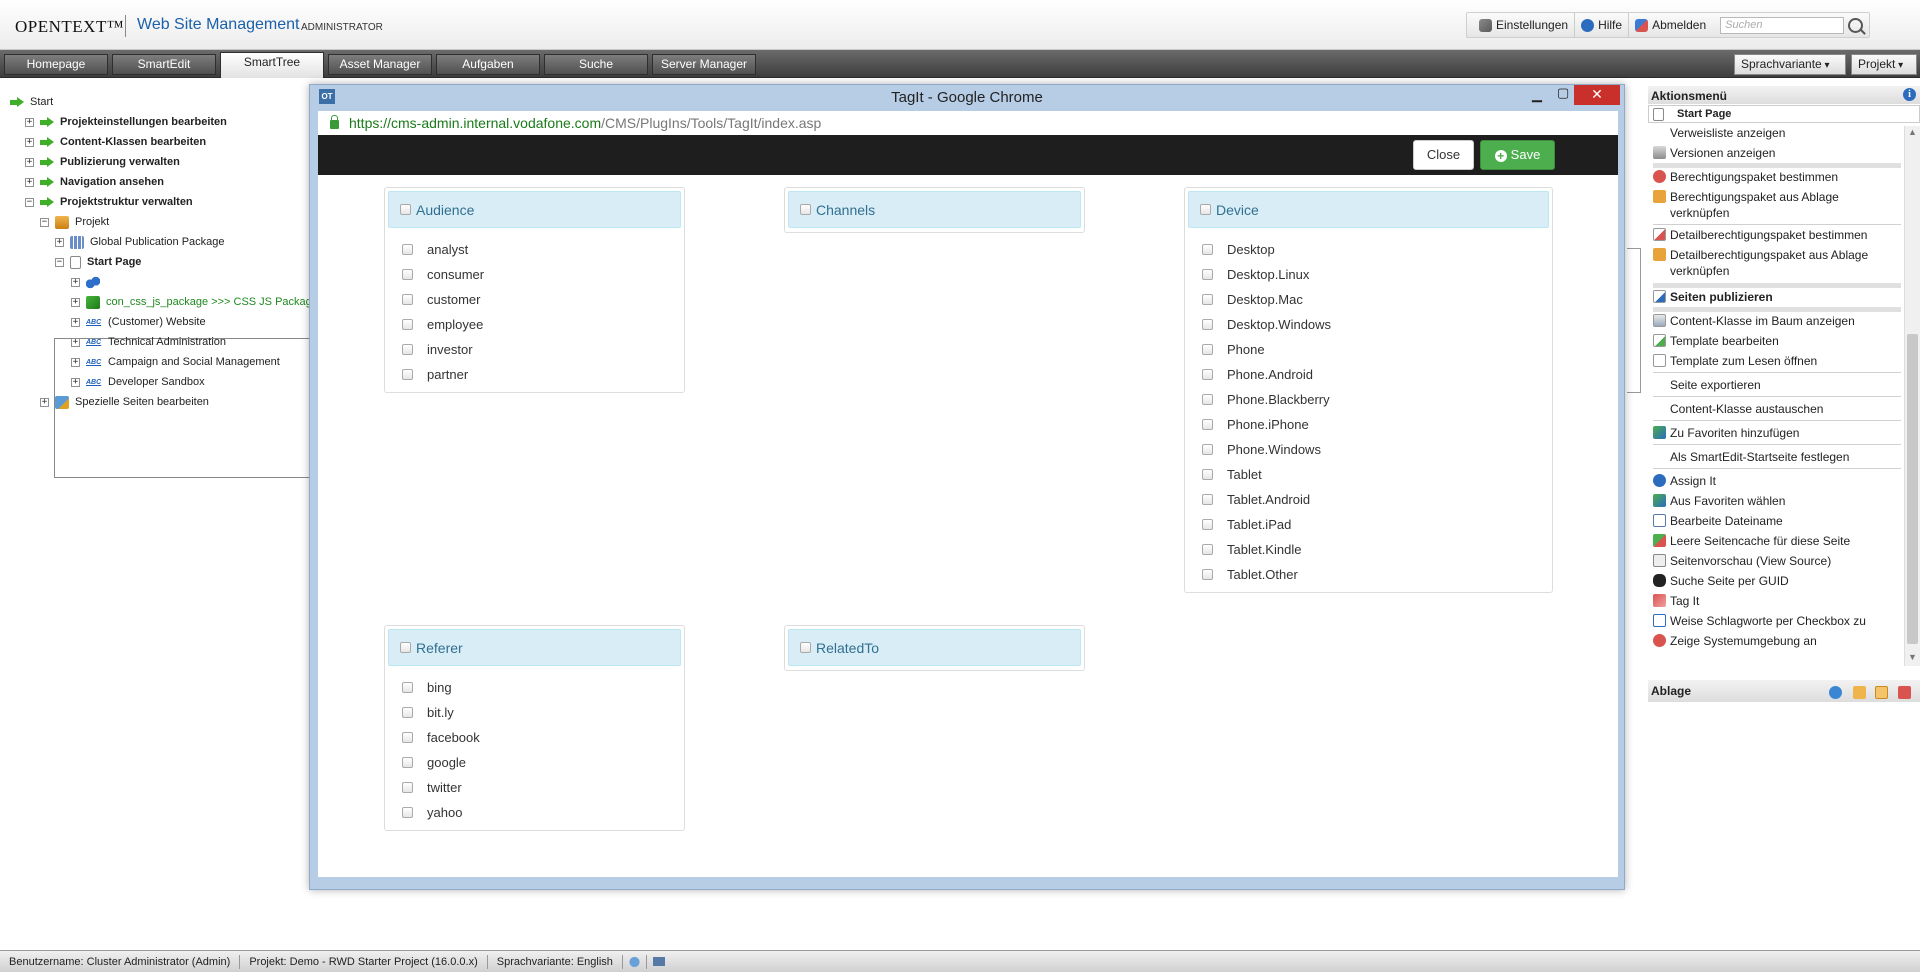 The image size is (1920, 975). Describe the element at coordinates (1777, 621) in the screenshot. I see `menu-item-schlagworte: Weise Schlagworte per Checkbox zu` at that location.